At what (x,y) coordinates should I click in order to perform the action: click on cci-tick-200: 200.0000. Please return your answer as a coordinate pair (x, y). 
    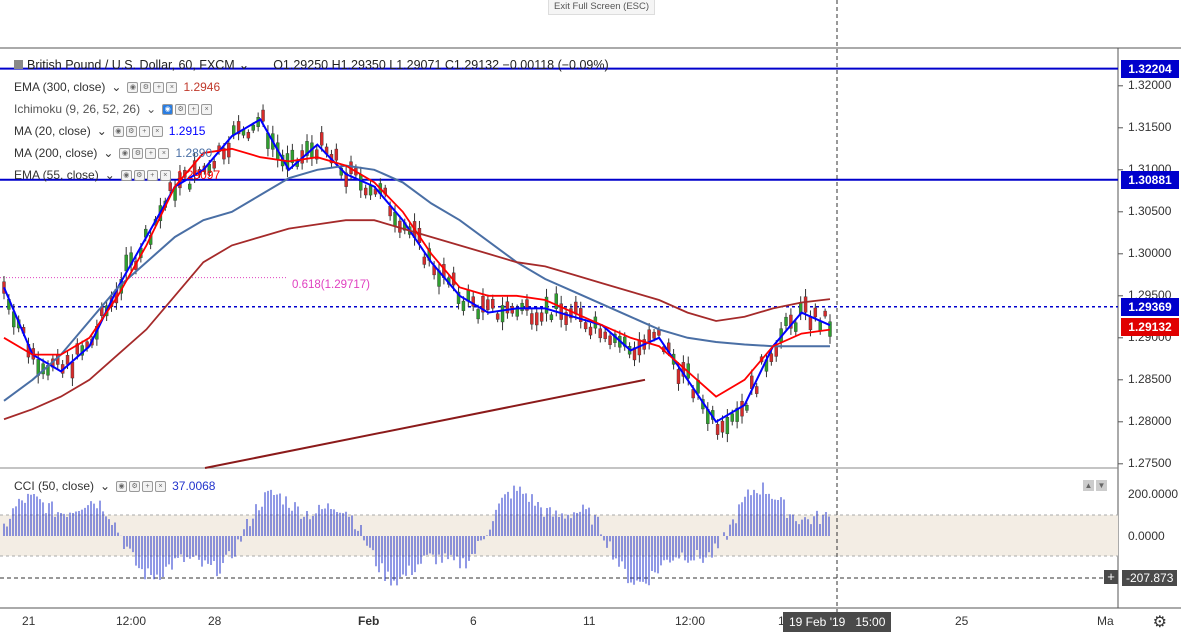
    Looking at the image, I should click on (1153, 494).